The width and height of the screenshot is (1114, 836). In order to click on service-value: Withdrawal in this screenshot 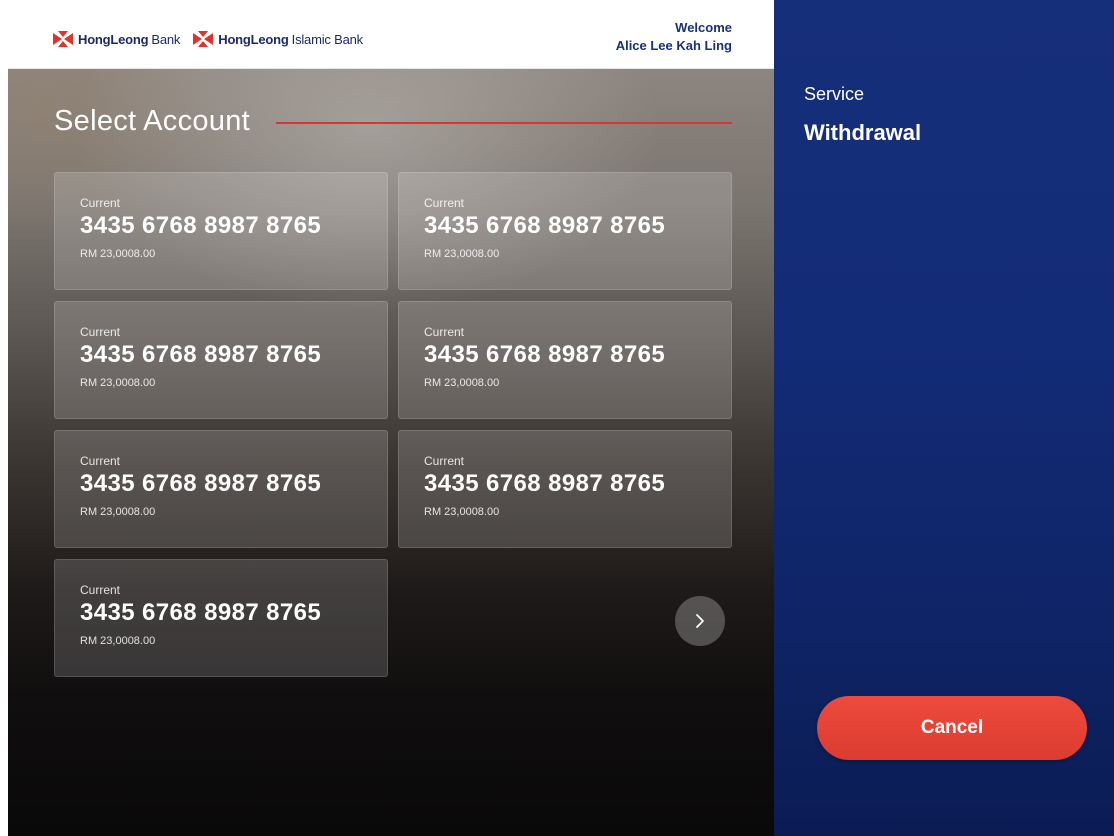, I will do `click(863, 132)`.